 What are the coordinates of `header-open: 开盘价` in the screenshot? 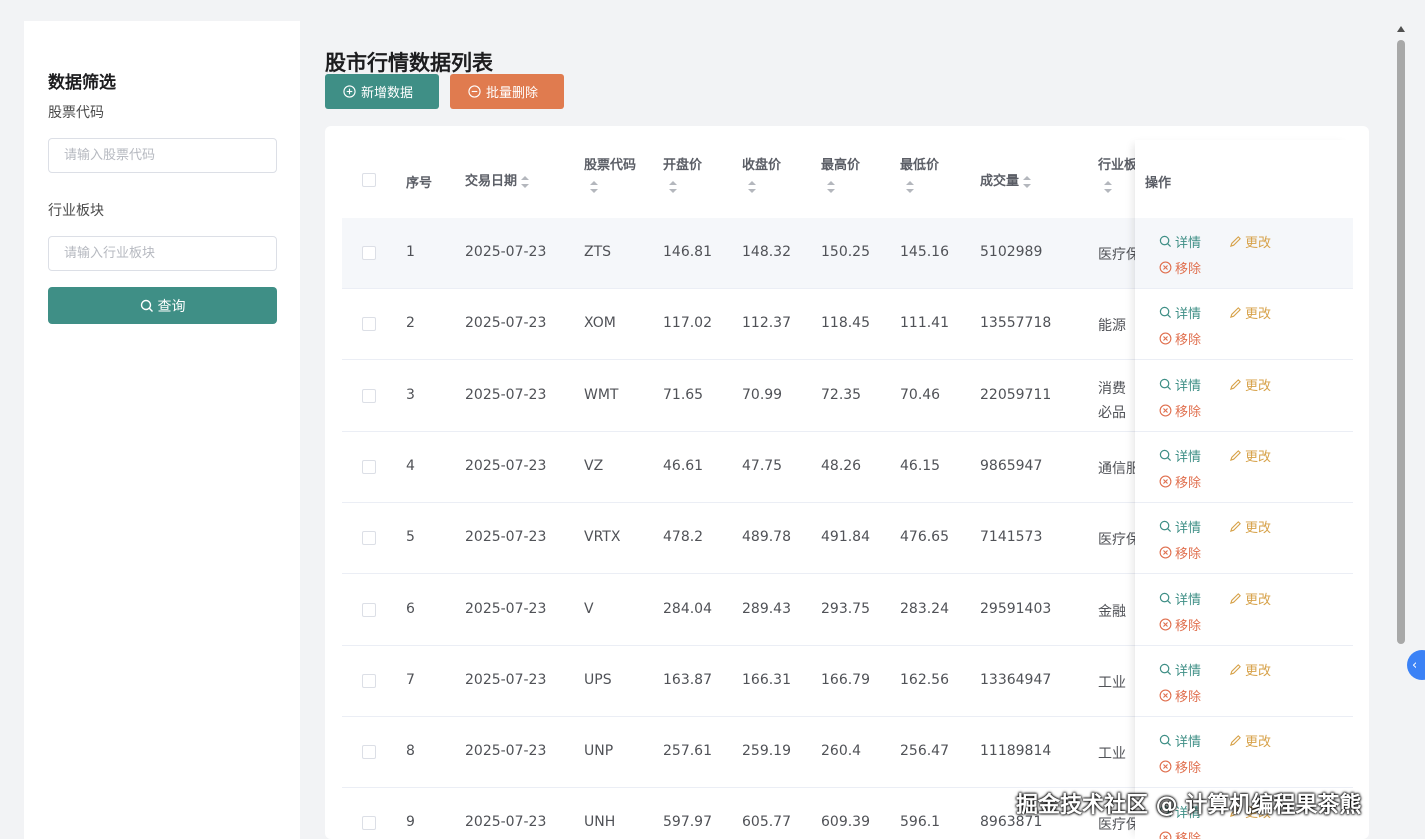 It's located at (682, 173).